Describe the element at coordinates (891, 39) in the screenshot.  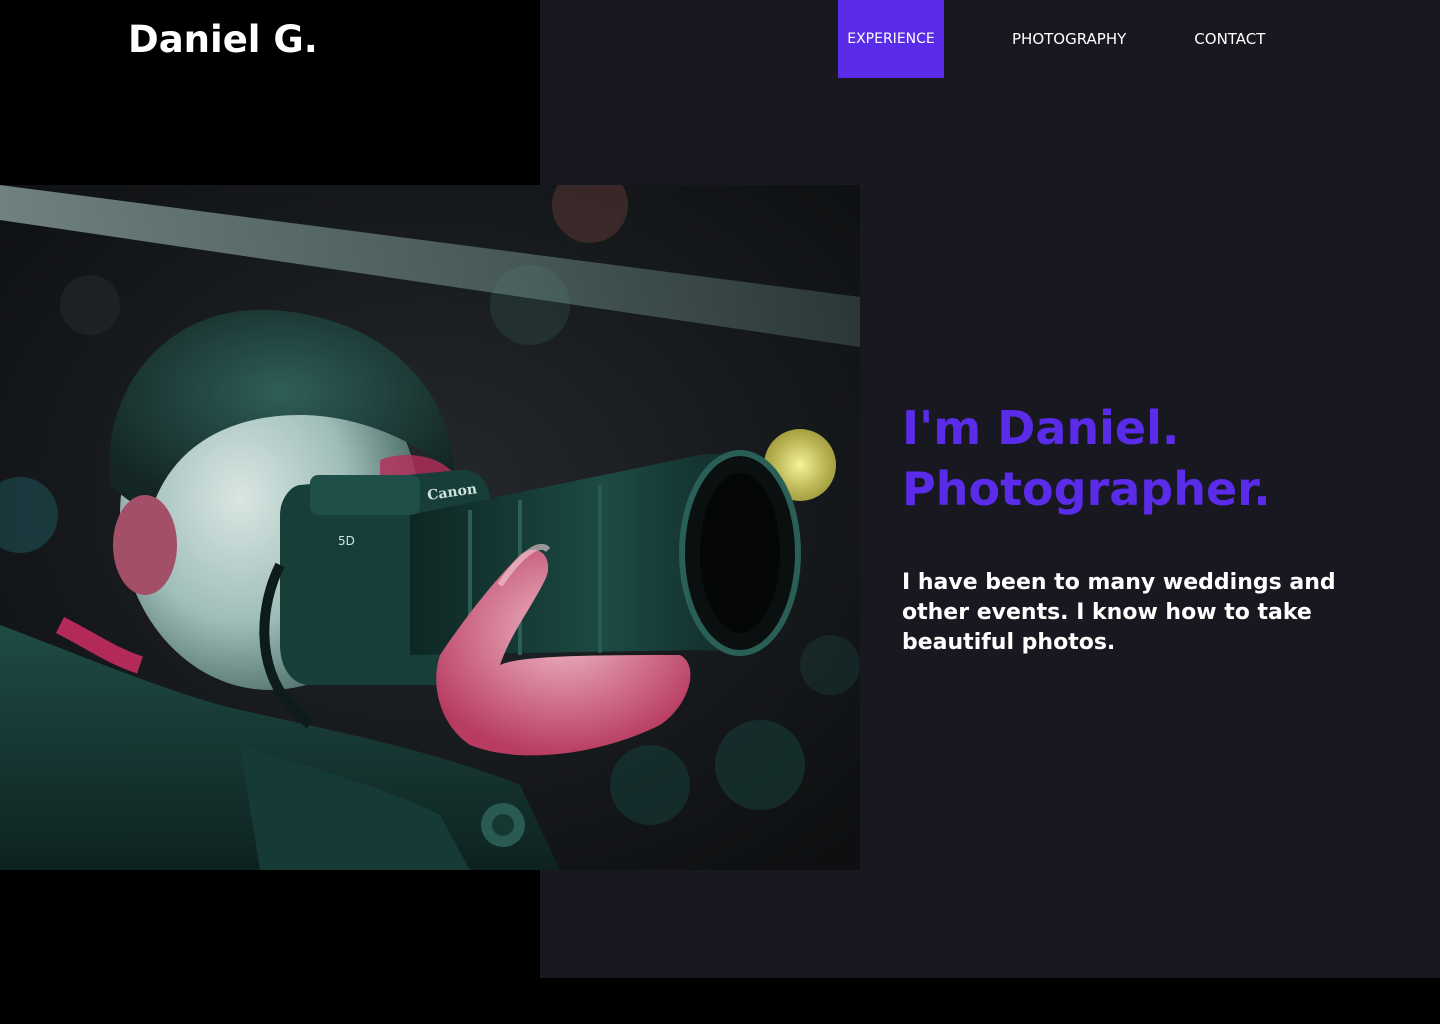
I see `nav-item-experience: EXPERIENCE` at that location.